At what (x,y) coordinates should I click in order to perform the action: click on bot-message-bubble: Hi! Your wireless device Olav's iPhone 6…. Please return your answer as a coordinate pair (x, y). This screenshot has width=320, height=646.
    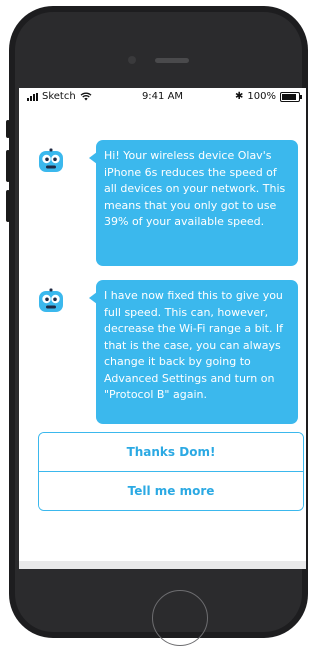
    Looking at the image, I should click on (193, 203).